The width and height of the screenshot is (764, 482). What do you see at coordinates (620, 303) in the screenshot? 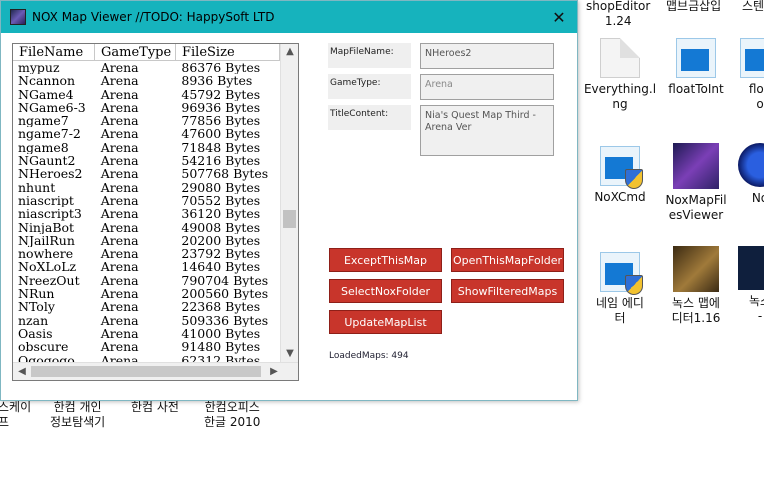
I see `desktop-icon-label: 네임 에디` at bounding box center [620, 303].